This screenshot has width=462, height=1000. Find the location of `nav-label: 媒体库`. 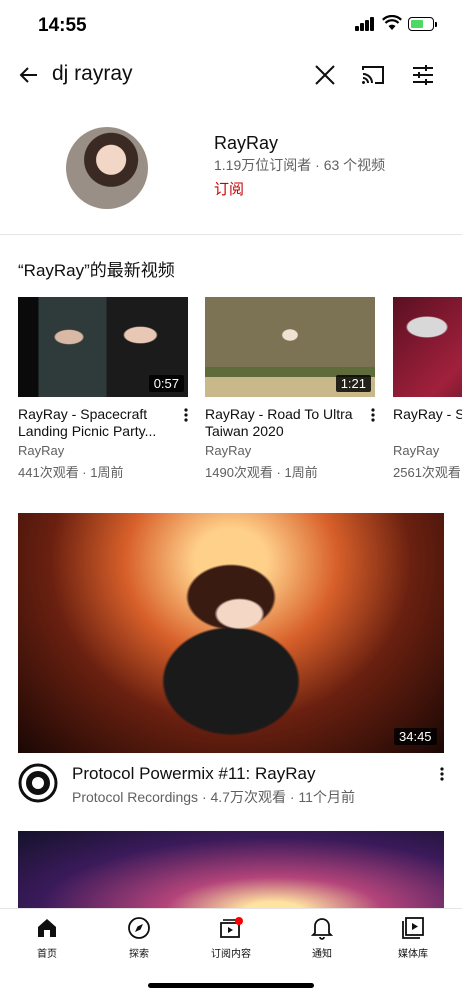

nav-label: 媒体库 is located at coordinates (413, 954).